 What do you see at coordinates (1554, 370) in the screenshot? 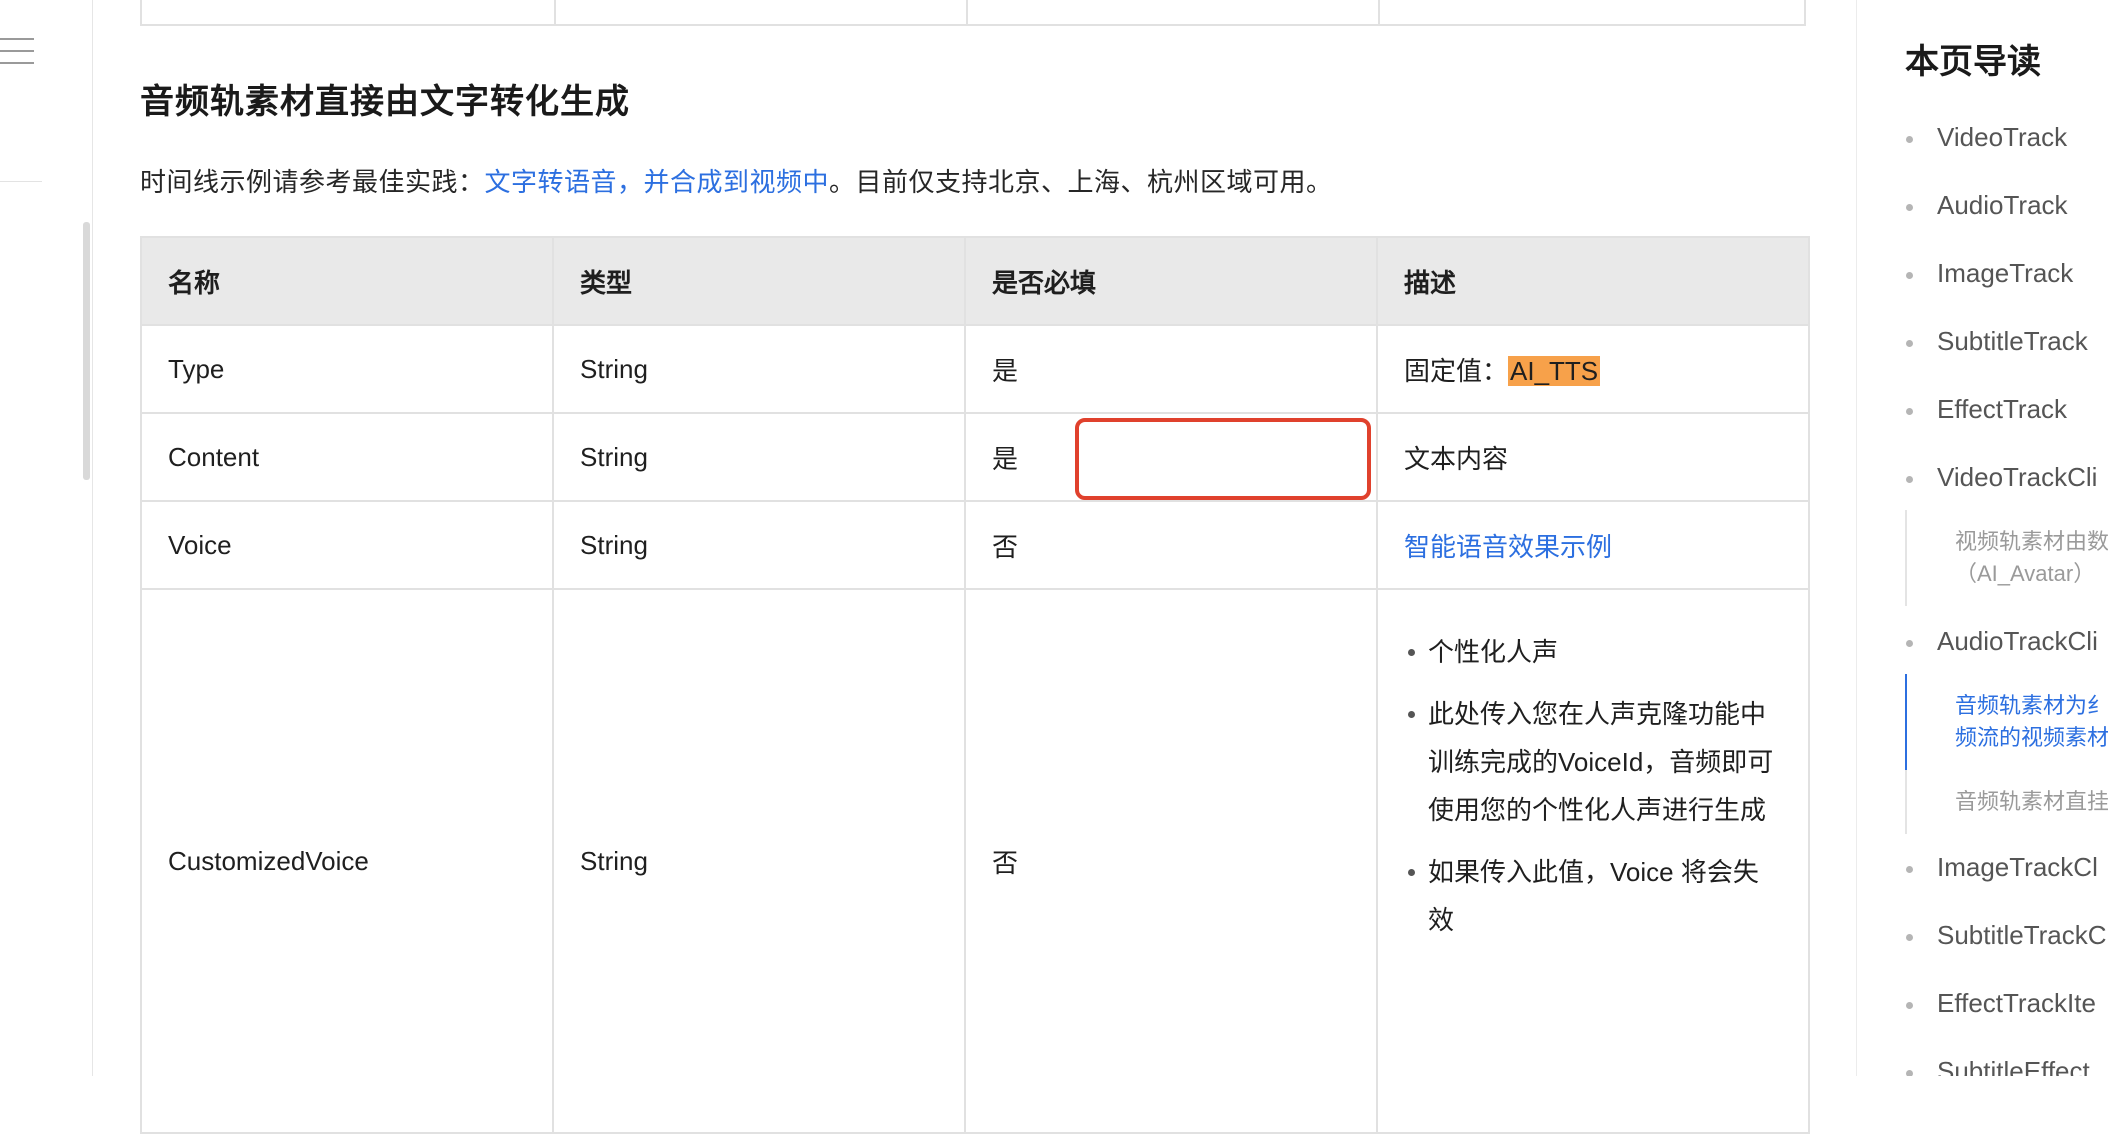
I see `highlighted-value: AI_TTS` at bounding box center [1554, 370].